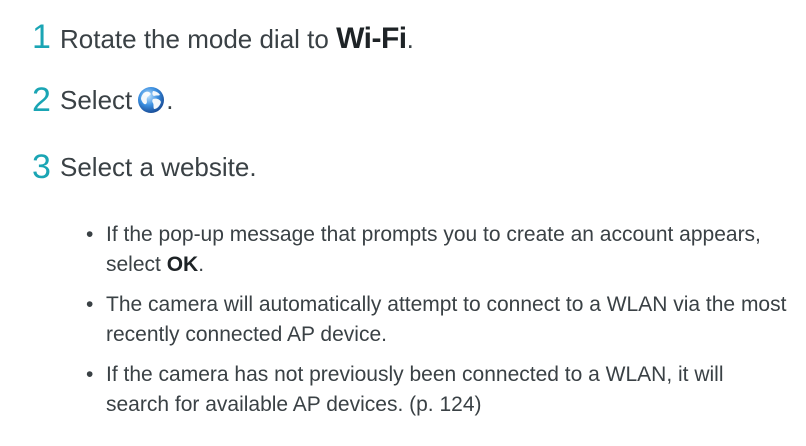 The height and width of the screenshot is (446, 806). I want to click on step-instruction: Rotate the mode dial to, so click(194, 39).